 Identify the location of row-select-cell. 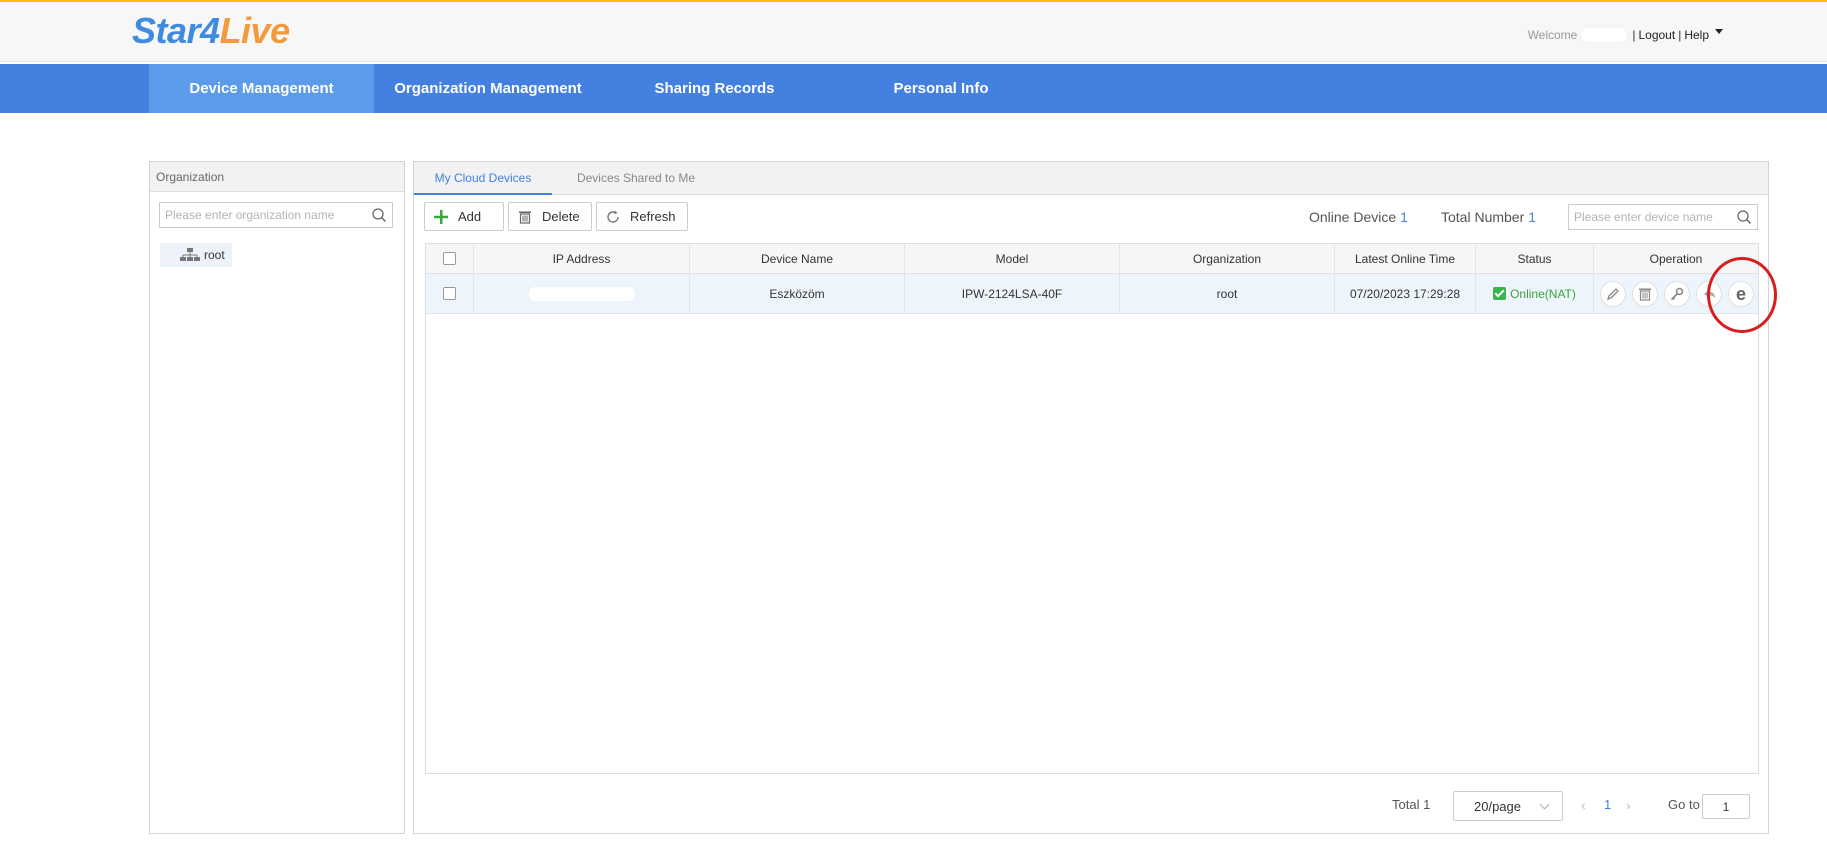
(450, 293).